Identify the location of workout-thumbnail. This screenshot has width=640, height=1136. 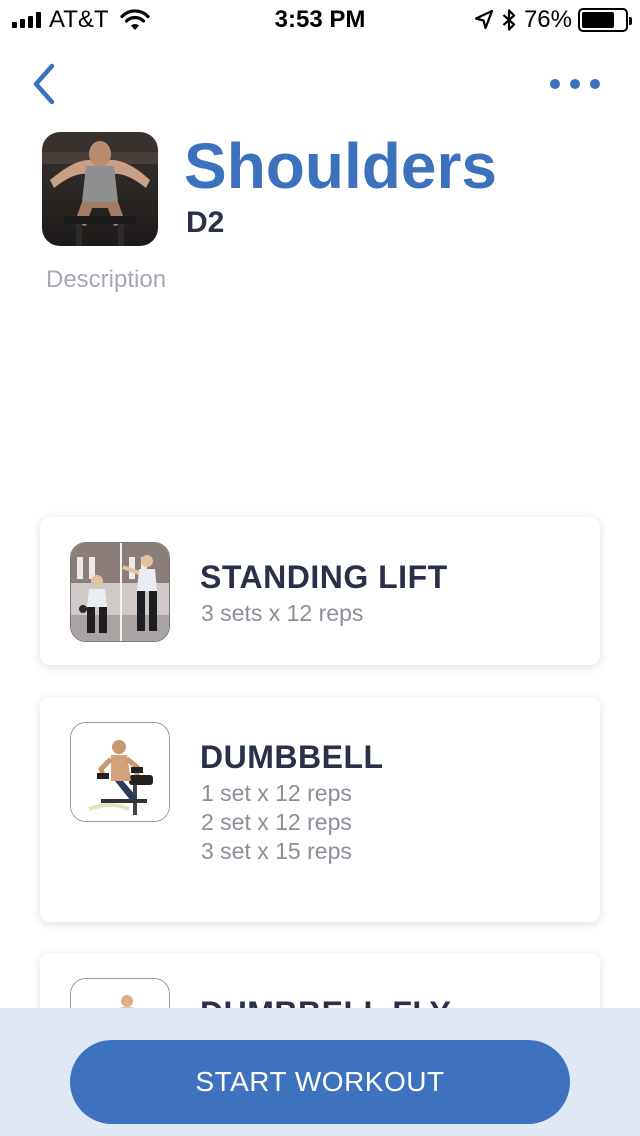
(100, 189).